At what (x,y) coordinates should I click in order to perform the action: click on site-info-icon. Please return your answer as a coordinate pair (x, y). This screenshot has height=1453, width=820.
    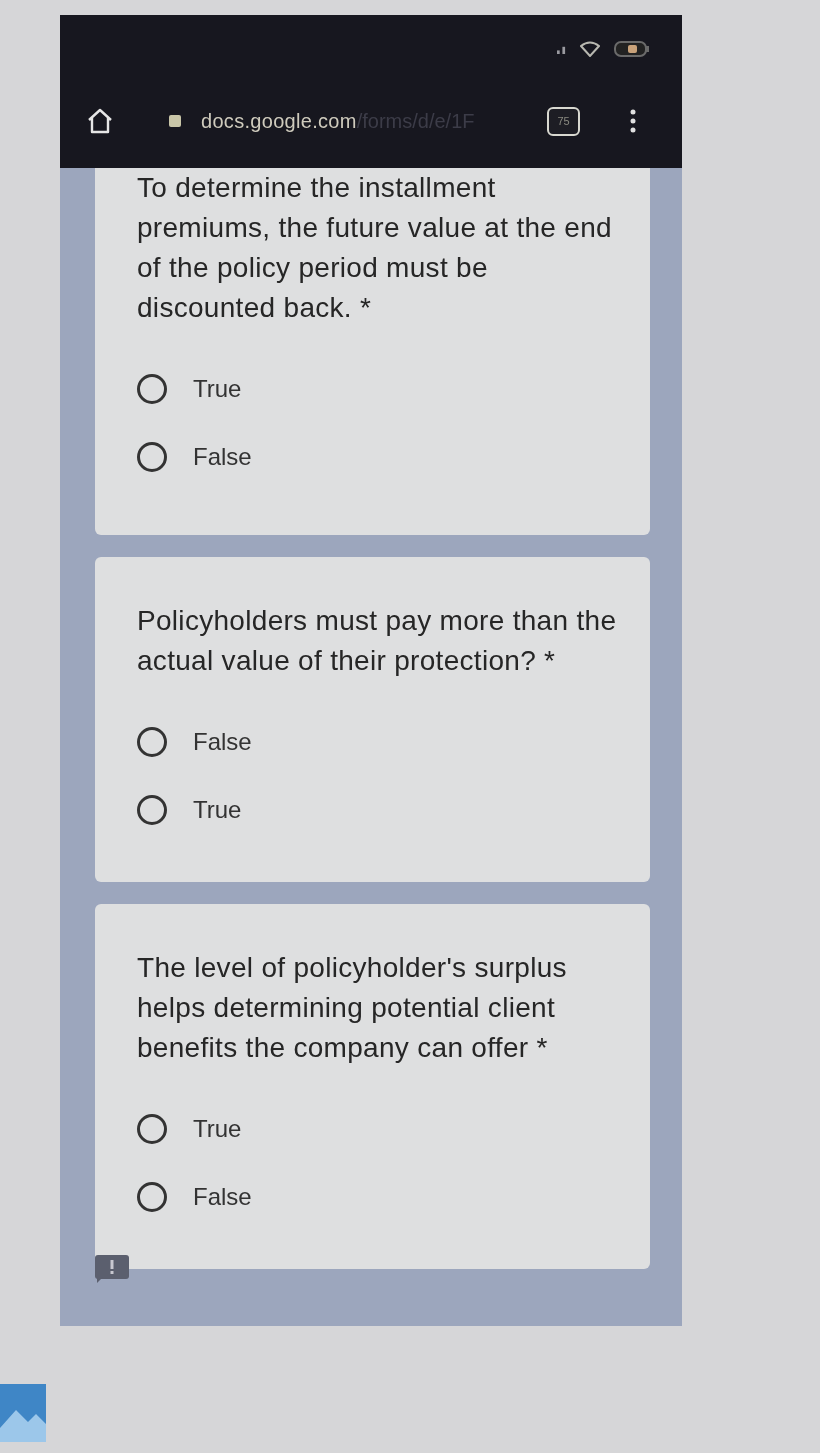
    Looking at the image, I should click on (175, 121).